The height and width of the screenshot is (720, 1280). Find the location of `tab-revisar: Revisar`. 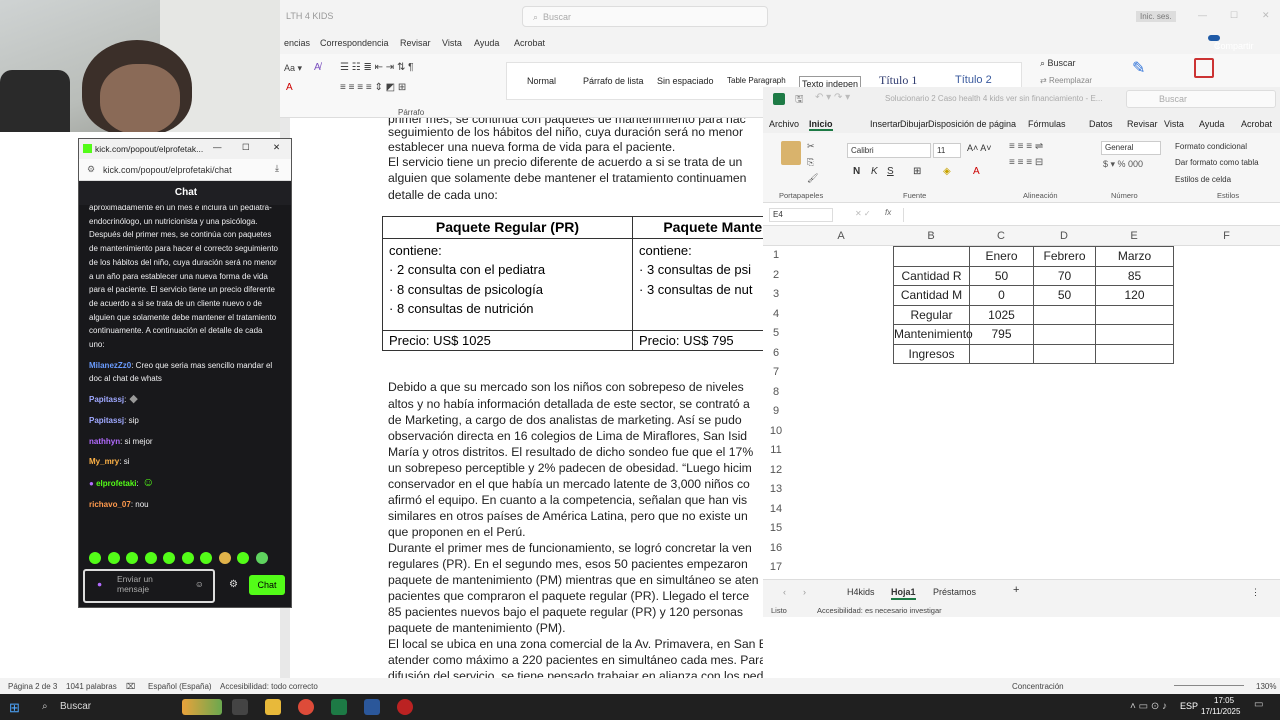

tab-revisar: Revisar is located at coordinates (415, 43).